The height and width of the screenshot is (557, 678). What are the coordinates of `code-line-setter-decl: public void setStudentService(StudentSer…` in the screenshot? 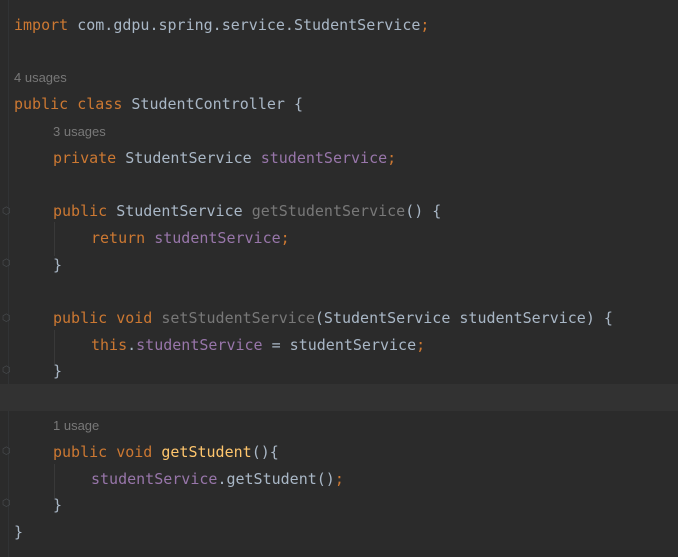 It's located at (333, 318).